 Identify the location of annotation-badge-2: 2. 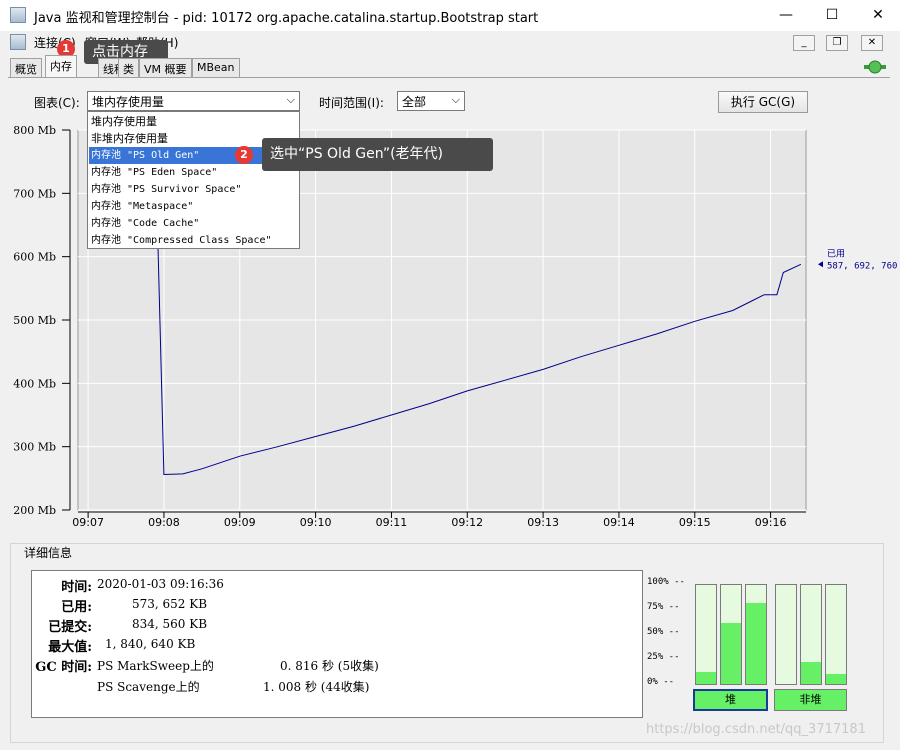
(244, 155).